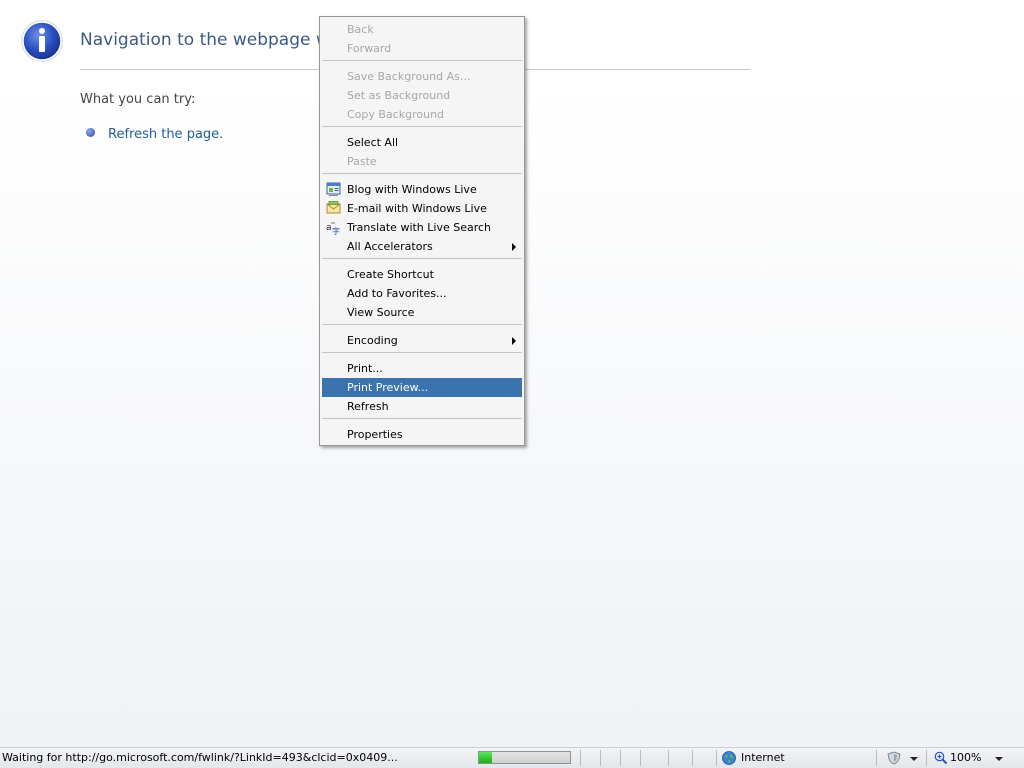 This screenshot has height=768, width=1024. Describe the element at coordinates (390, 274) in the screenshot. I see `menu-item-label: Create Shortcut` at that location.